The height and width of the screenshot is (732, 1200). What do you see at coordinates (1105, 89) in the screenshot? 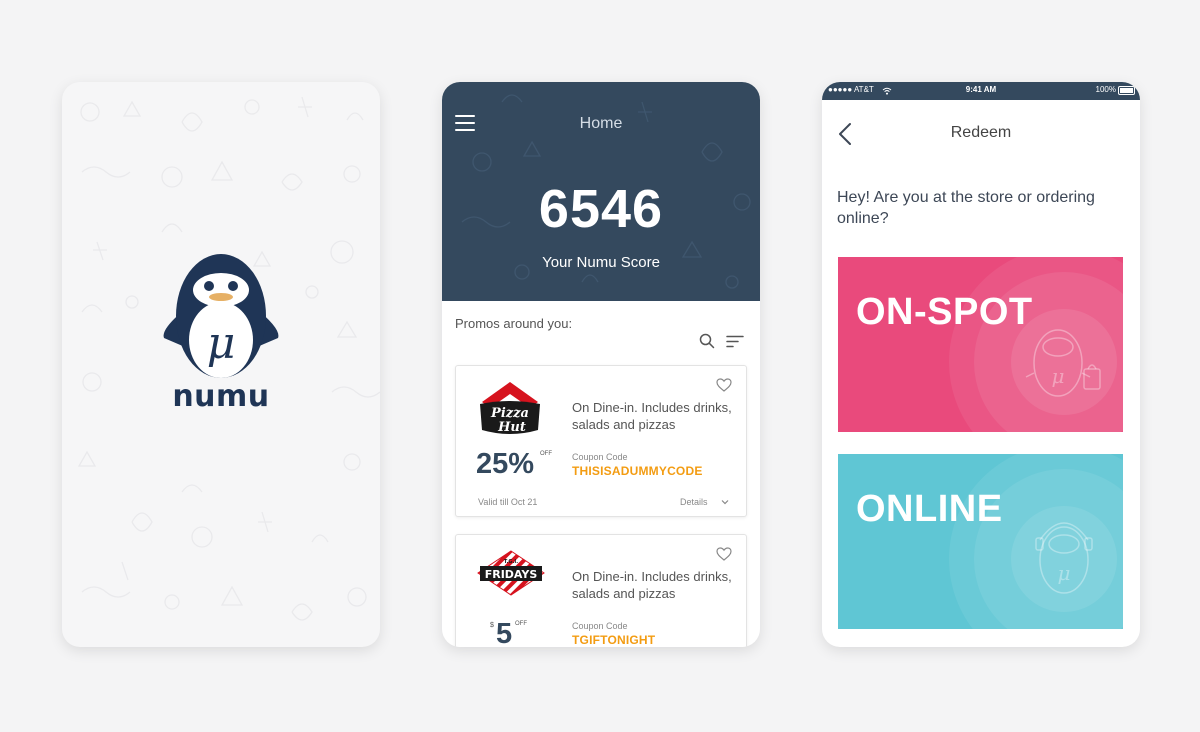
I see `battery-percent: 100%` at bounding box center [1105, 89].